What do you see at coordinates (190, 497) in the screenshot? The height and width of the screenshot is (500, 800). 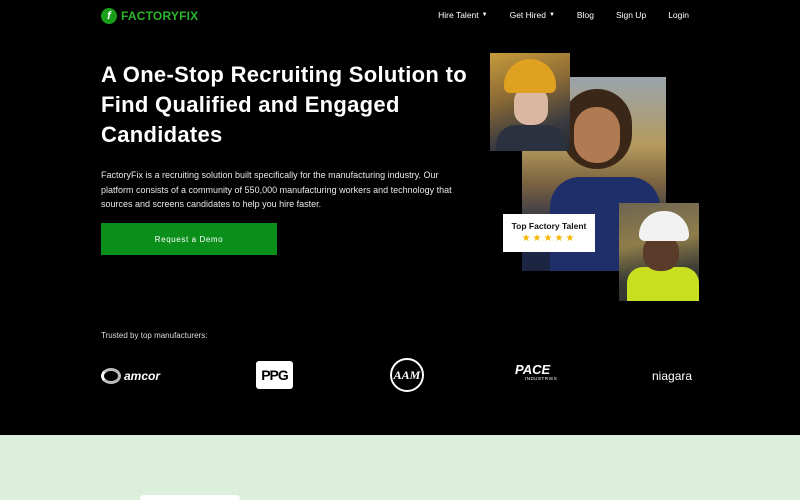 I see `section-card` at bounding box center [190, 497].